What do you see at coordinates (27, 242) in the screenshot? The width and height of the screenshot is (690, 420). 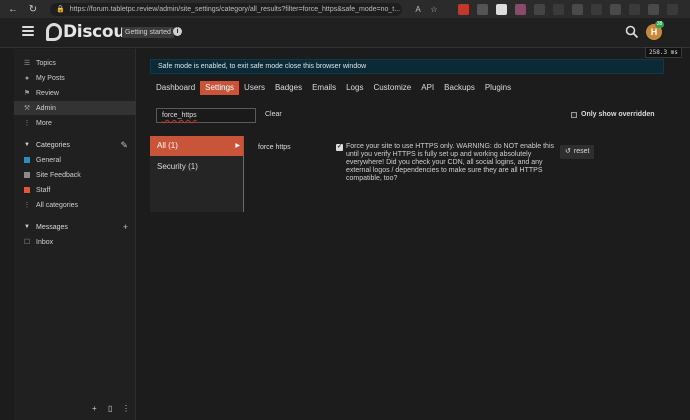 I see `inbox-icon: ☐` at bounding box center [27, 242].